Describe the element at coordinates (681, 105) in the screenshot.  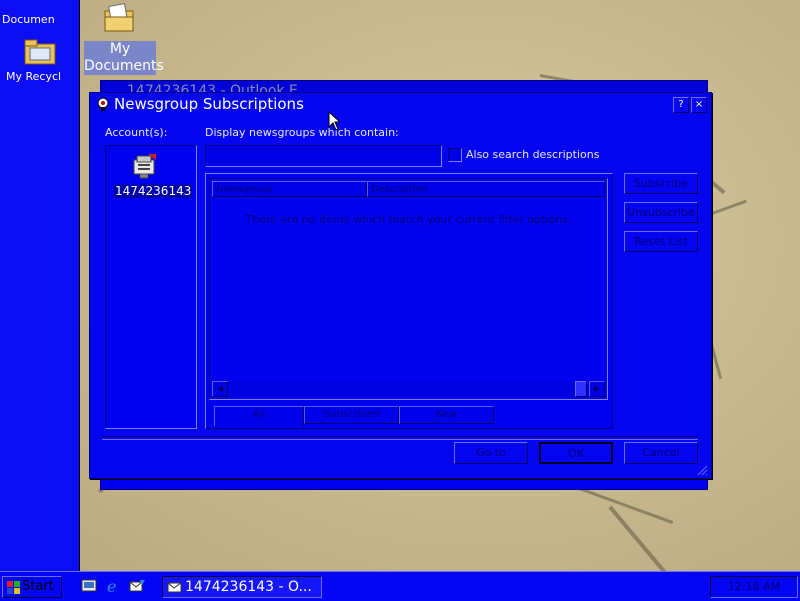
I see `help-button: ?` at that location.